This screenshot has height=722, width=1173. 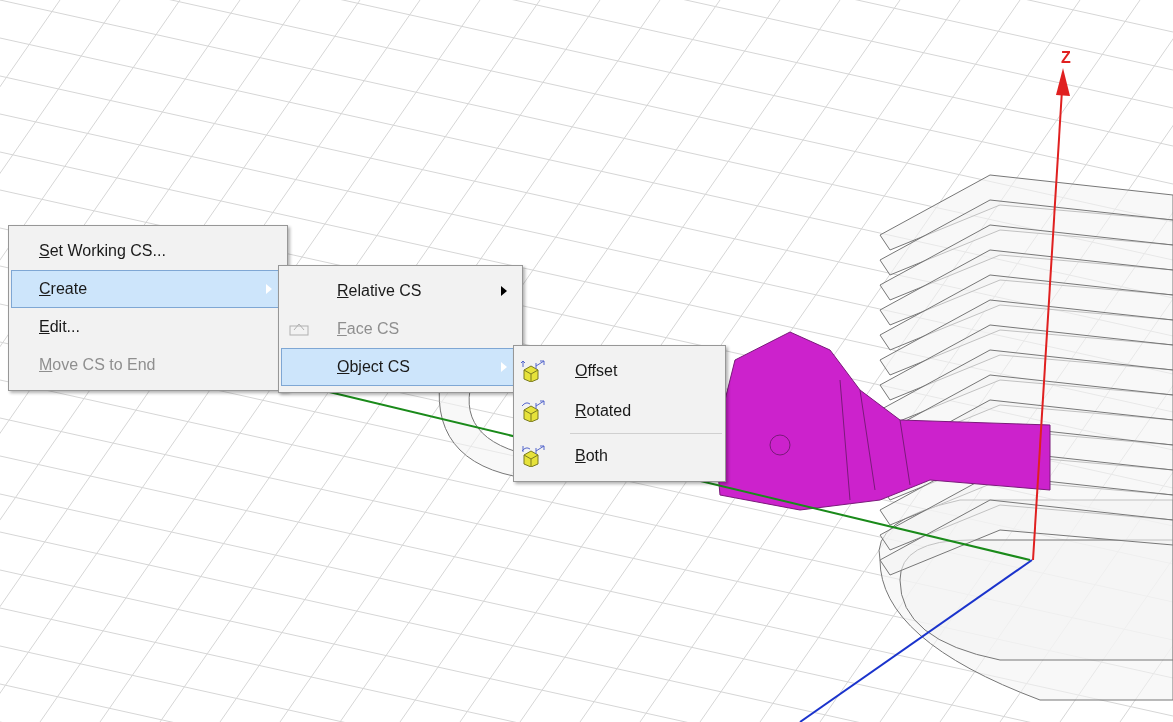 What do you see at coordinates (619, 411) in the screenshot?
I see `menu-item: Rotated` at bounding box center [619, 411].